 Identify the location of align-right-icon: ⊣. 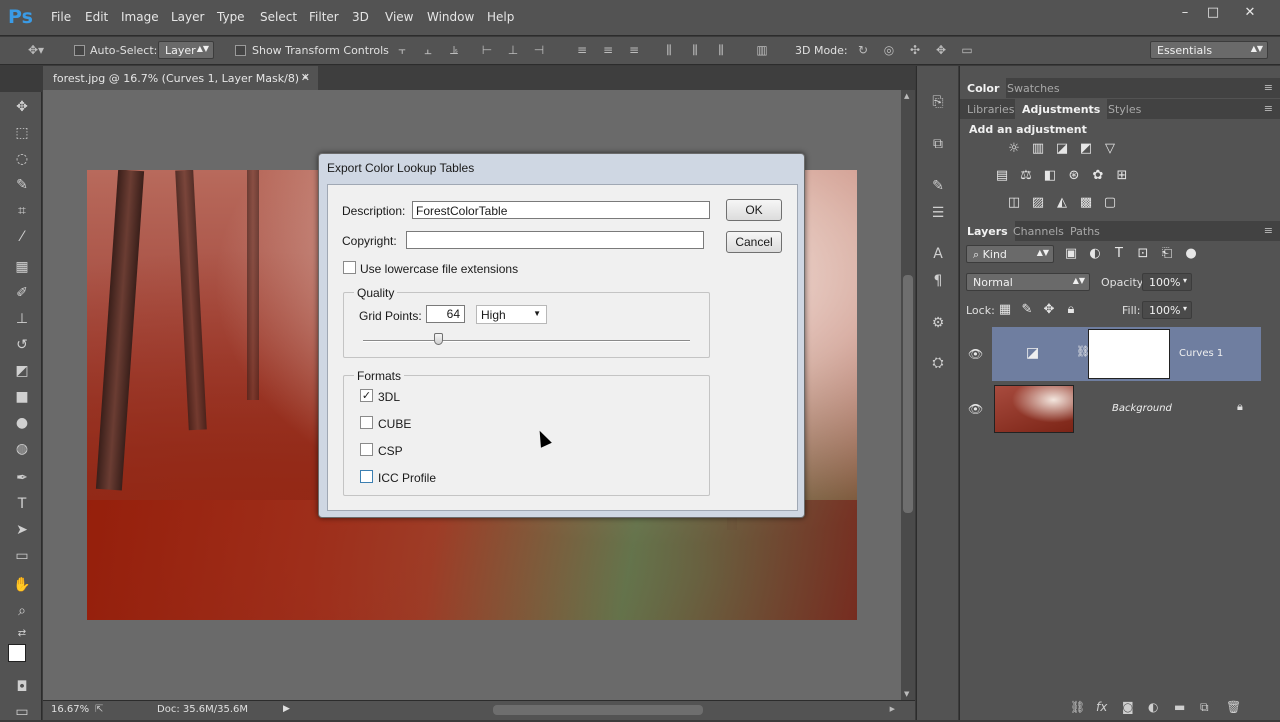
(539, 50).